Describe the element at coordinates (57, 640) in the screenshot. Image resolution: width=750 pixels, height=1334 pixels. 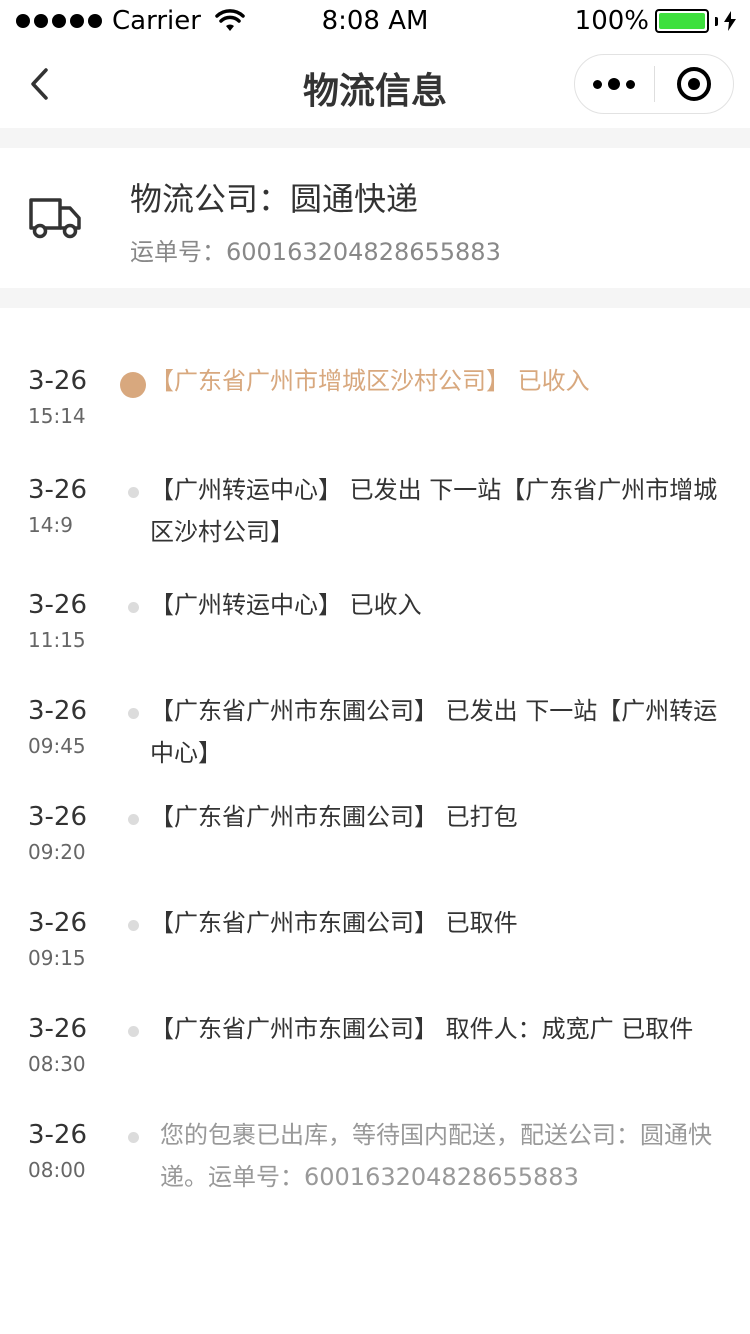
I see `event-time: 11:15` at that location.